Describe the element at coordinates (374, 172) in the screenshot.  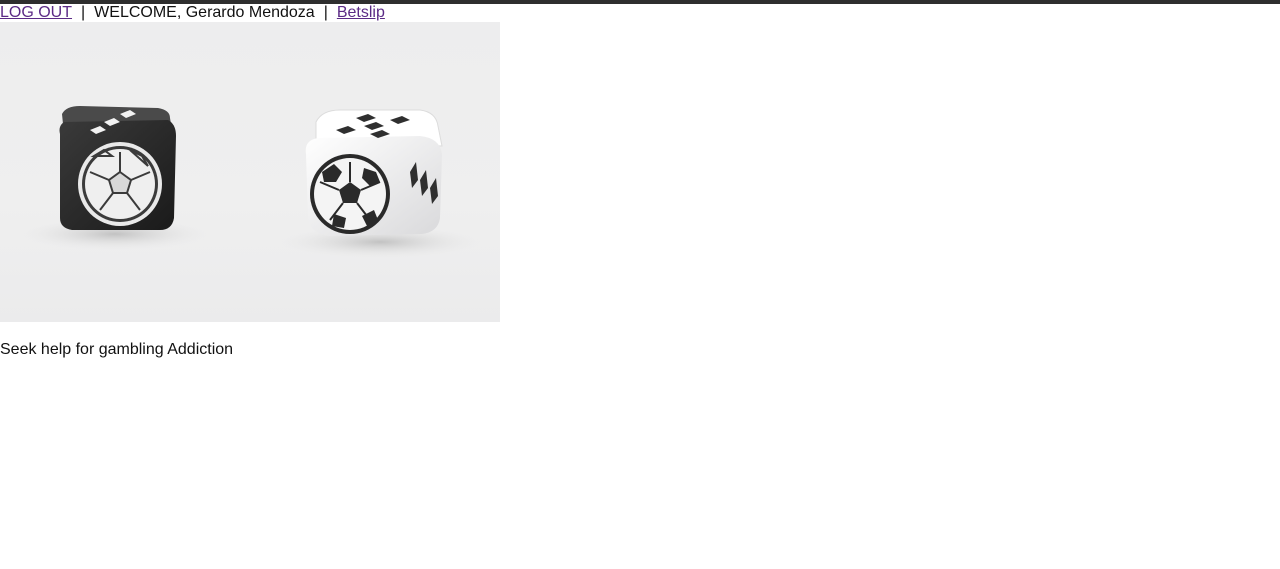
I see `white-die` at that location.